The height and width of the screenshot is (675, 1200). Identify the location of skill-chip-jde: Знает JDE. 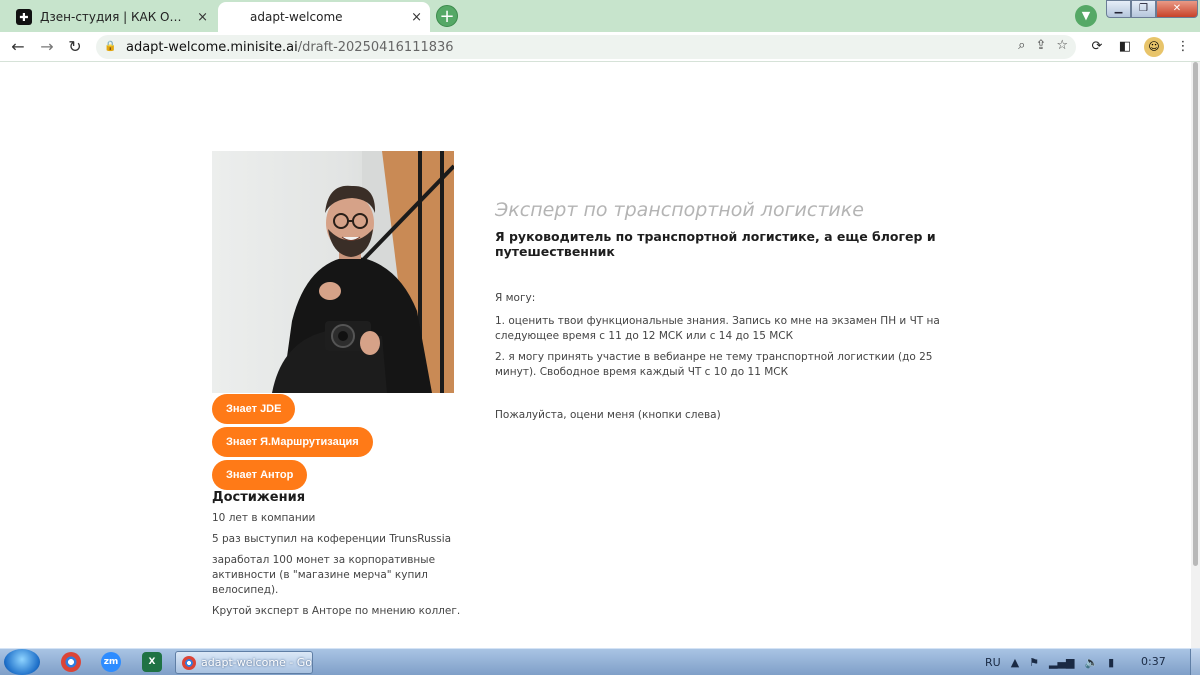
(254, 409).